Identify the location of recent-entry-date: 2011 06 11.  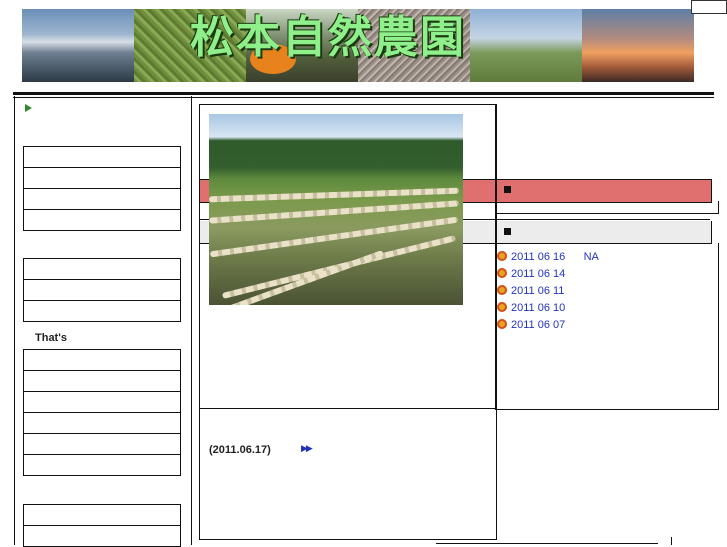
(538, 291).